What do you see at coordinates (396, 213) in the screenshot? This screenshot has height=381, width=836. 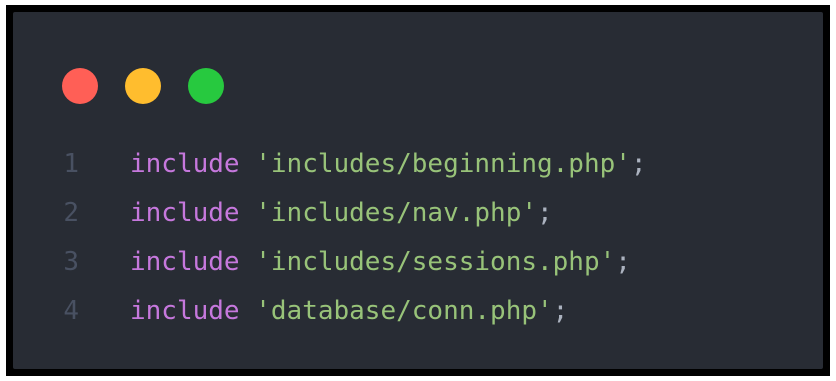 I see `string-literal: 'includes/nav.php'` at bounding box center [396, 213].